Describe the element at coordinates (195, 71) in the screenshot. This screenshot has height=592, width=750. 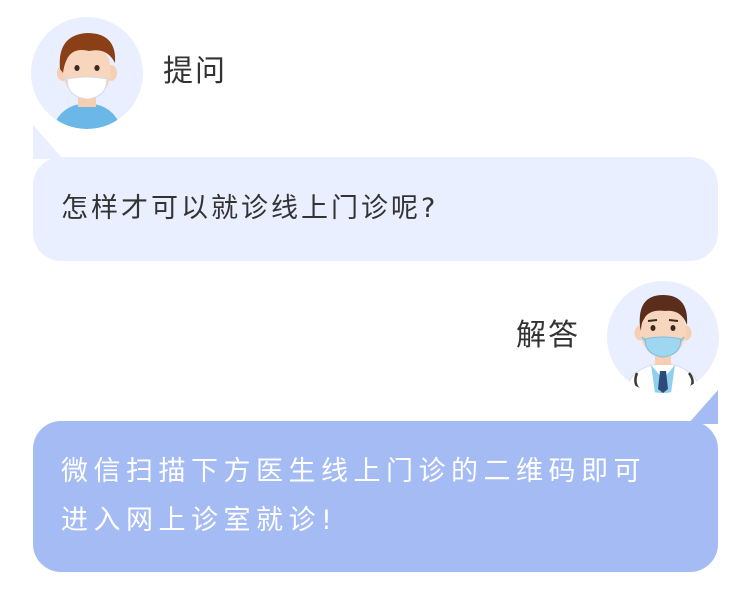
I see `question-label: 提问` at that location.